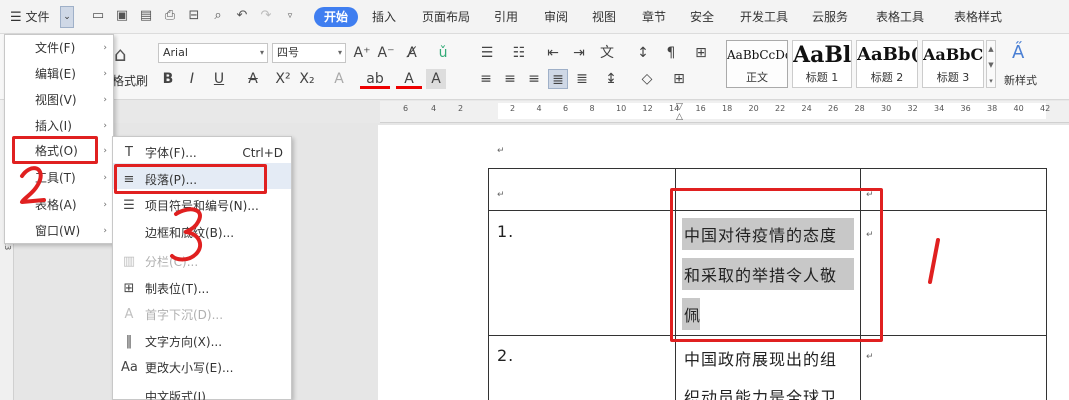 Image resolution: width=1069 pixels, height=400 pixels. What do you see at coordinates (934, 261) in the screenshot?
I see `annotation-one` at bounding box center [934, 261].